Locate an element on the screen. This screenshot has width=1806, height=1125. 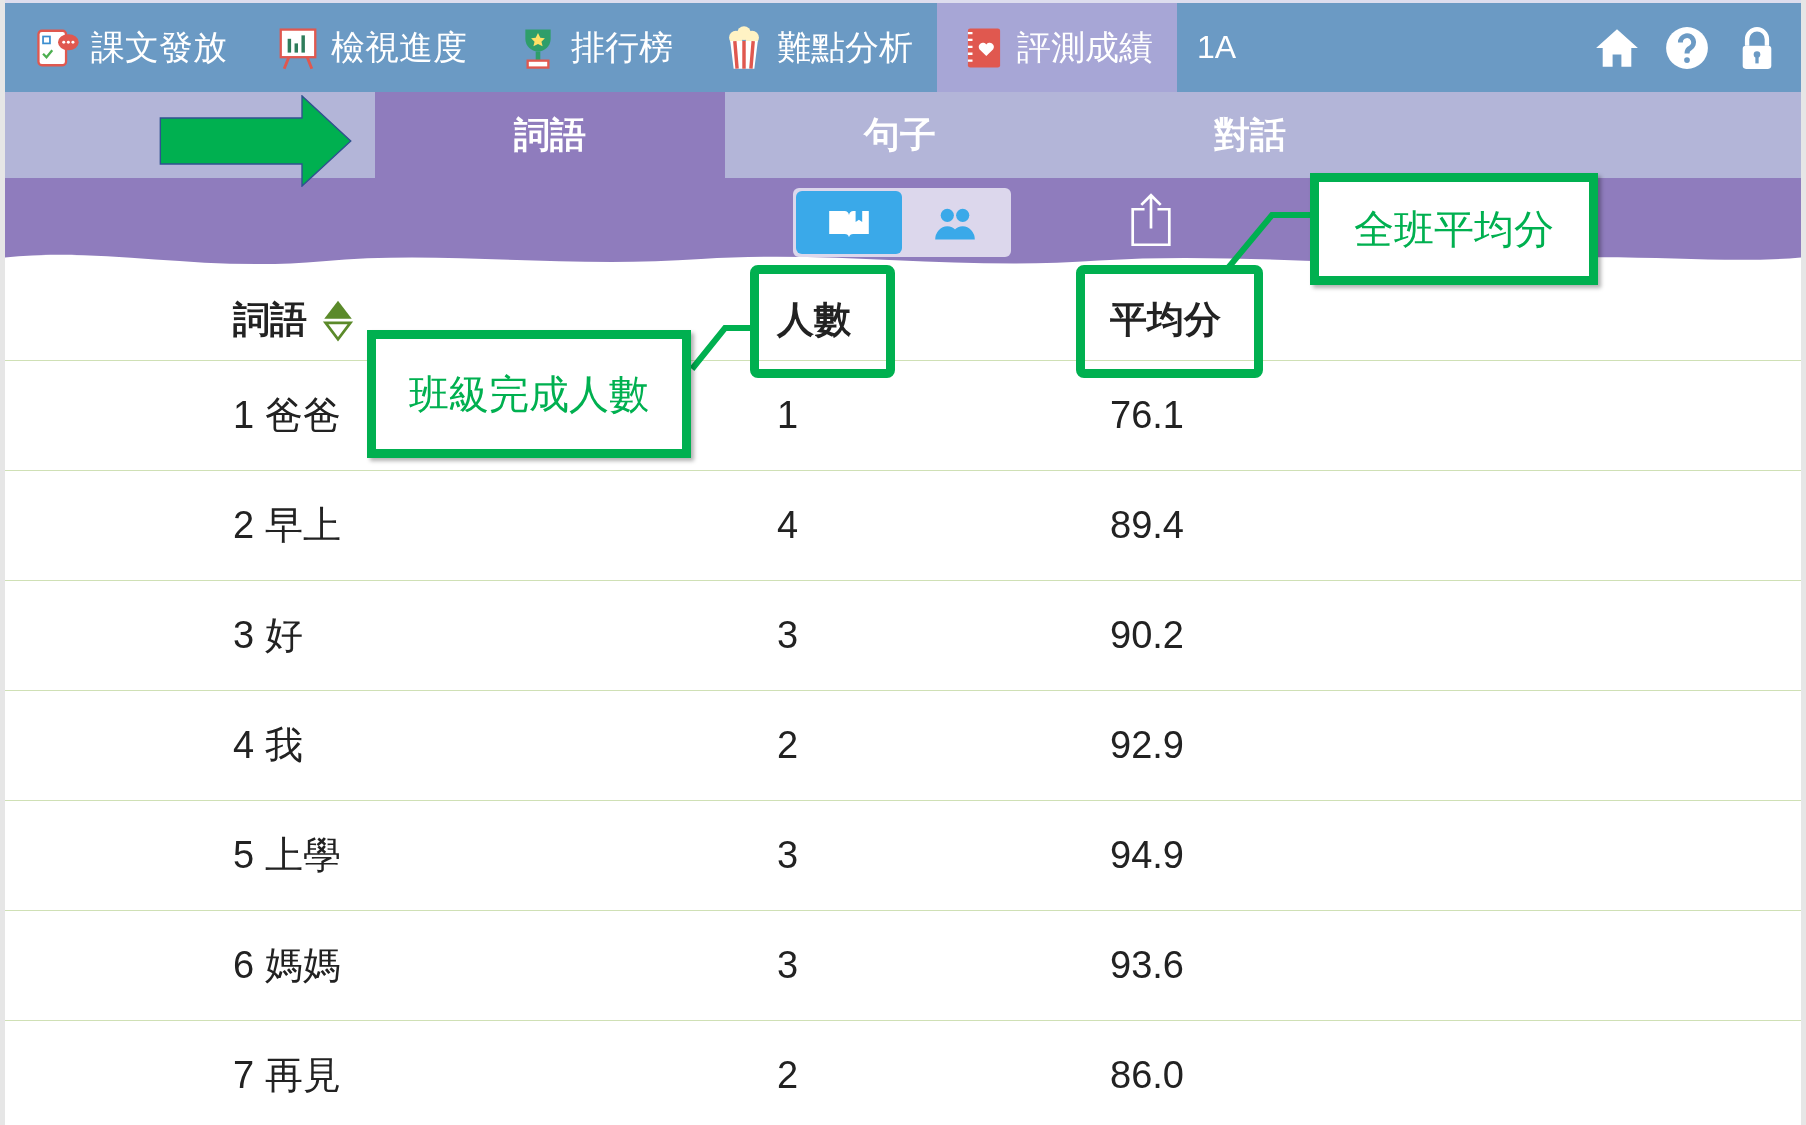
count-cell: 1 is located at coordinates (788, 415).